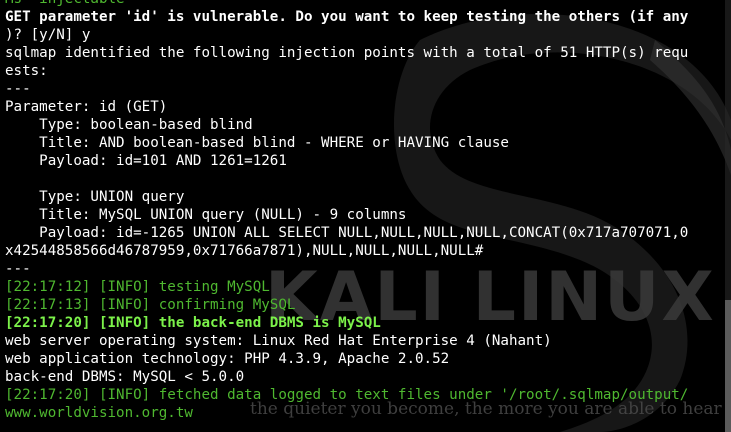  What do you see at coordinates (728, 366) in the screenshot?
I see `scrollbar-thumb` at bounding box center [728, 366].